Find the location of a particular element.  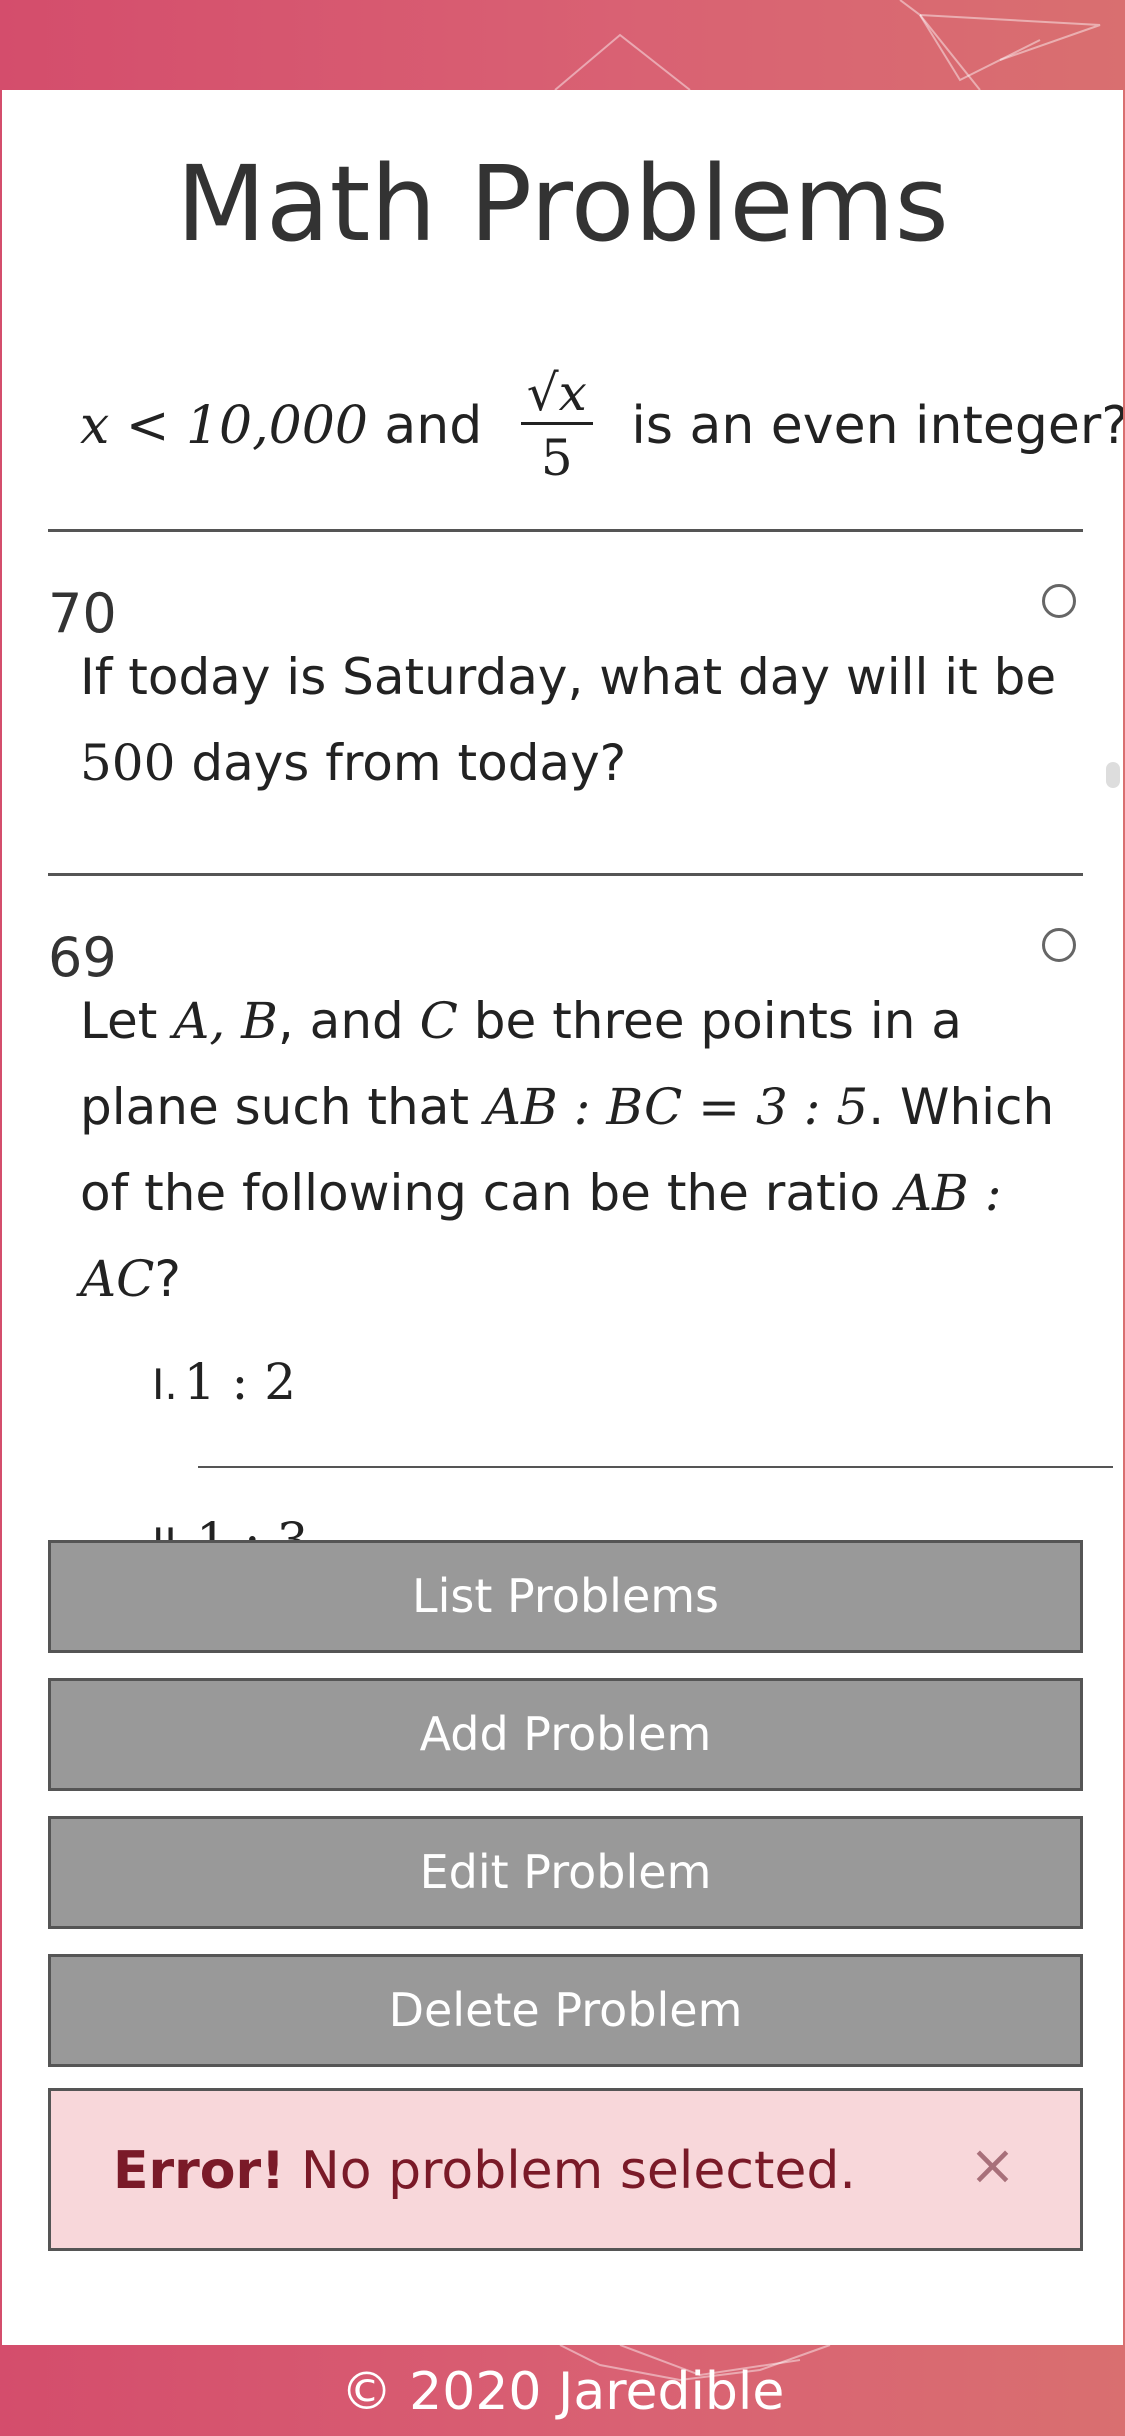

problem-math: AB : BC = 3 : 5 is located at coordinates (676, 1107).